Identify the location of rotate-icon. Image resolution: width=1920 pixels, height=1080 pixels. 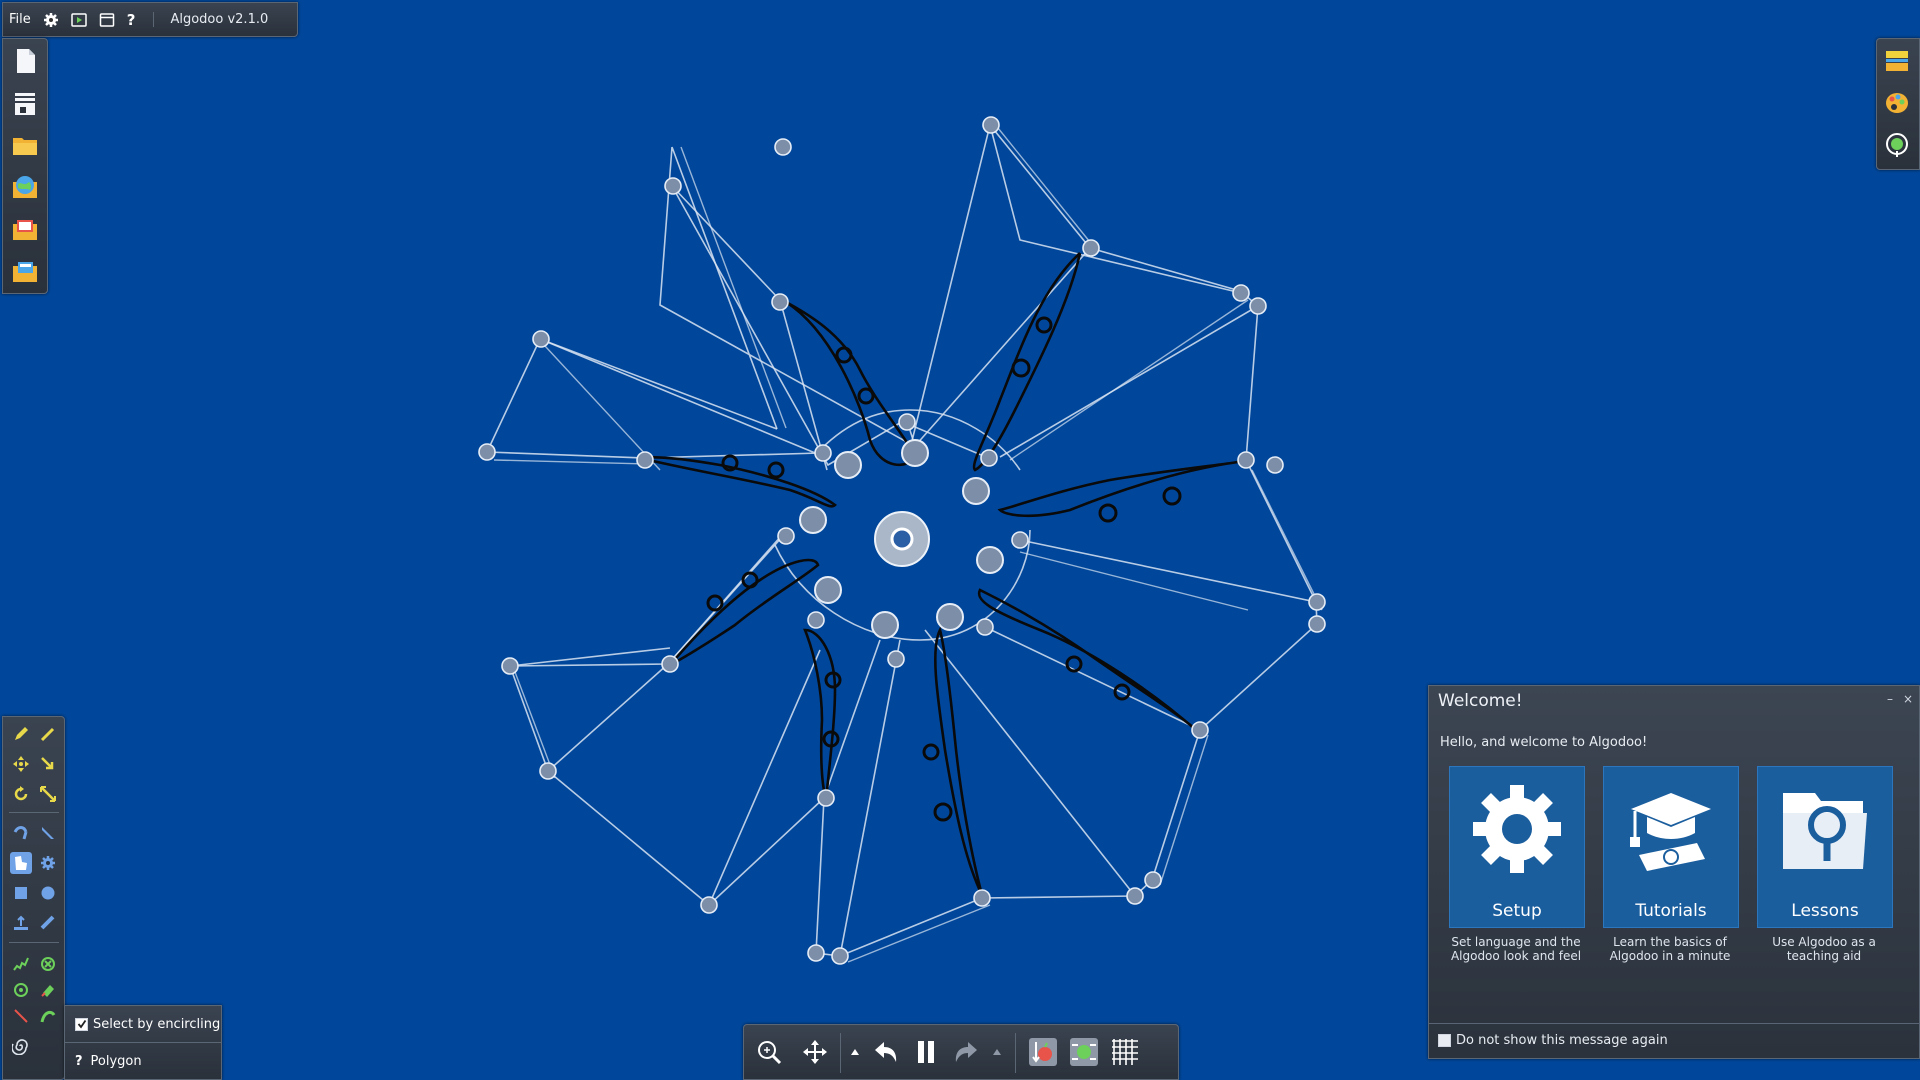
(21, 793).